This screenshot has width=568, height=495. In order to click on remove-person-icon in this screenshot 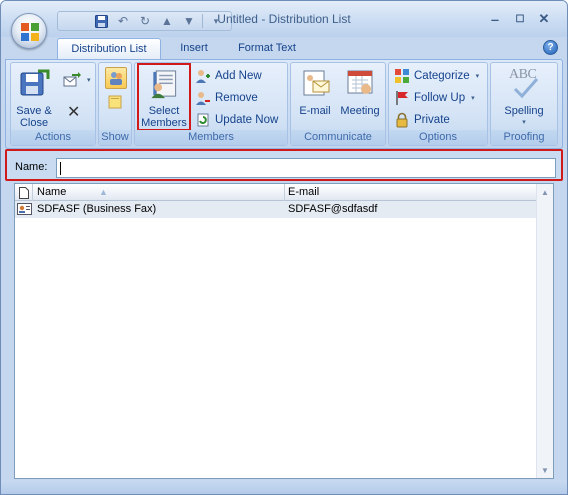, I will do `click(203, 98)`.